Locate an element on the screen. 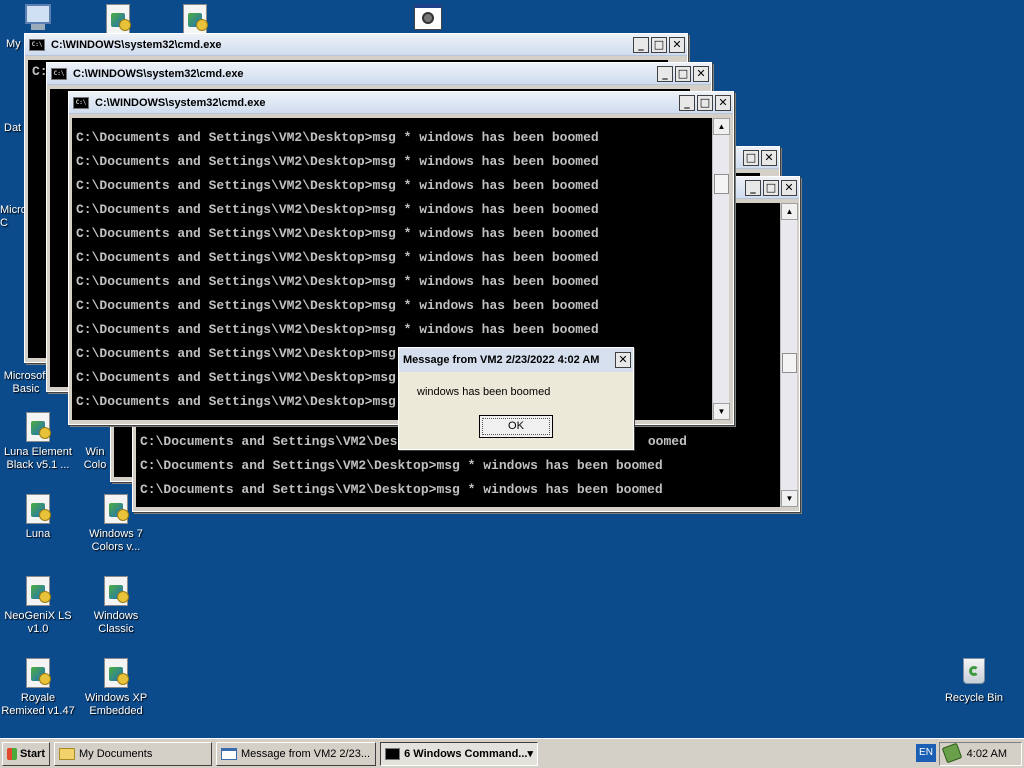 The height and width of the screenshot is (768, 1024). language-indicator: EN is located at coordinates (926, 753).